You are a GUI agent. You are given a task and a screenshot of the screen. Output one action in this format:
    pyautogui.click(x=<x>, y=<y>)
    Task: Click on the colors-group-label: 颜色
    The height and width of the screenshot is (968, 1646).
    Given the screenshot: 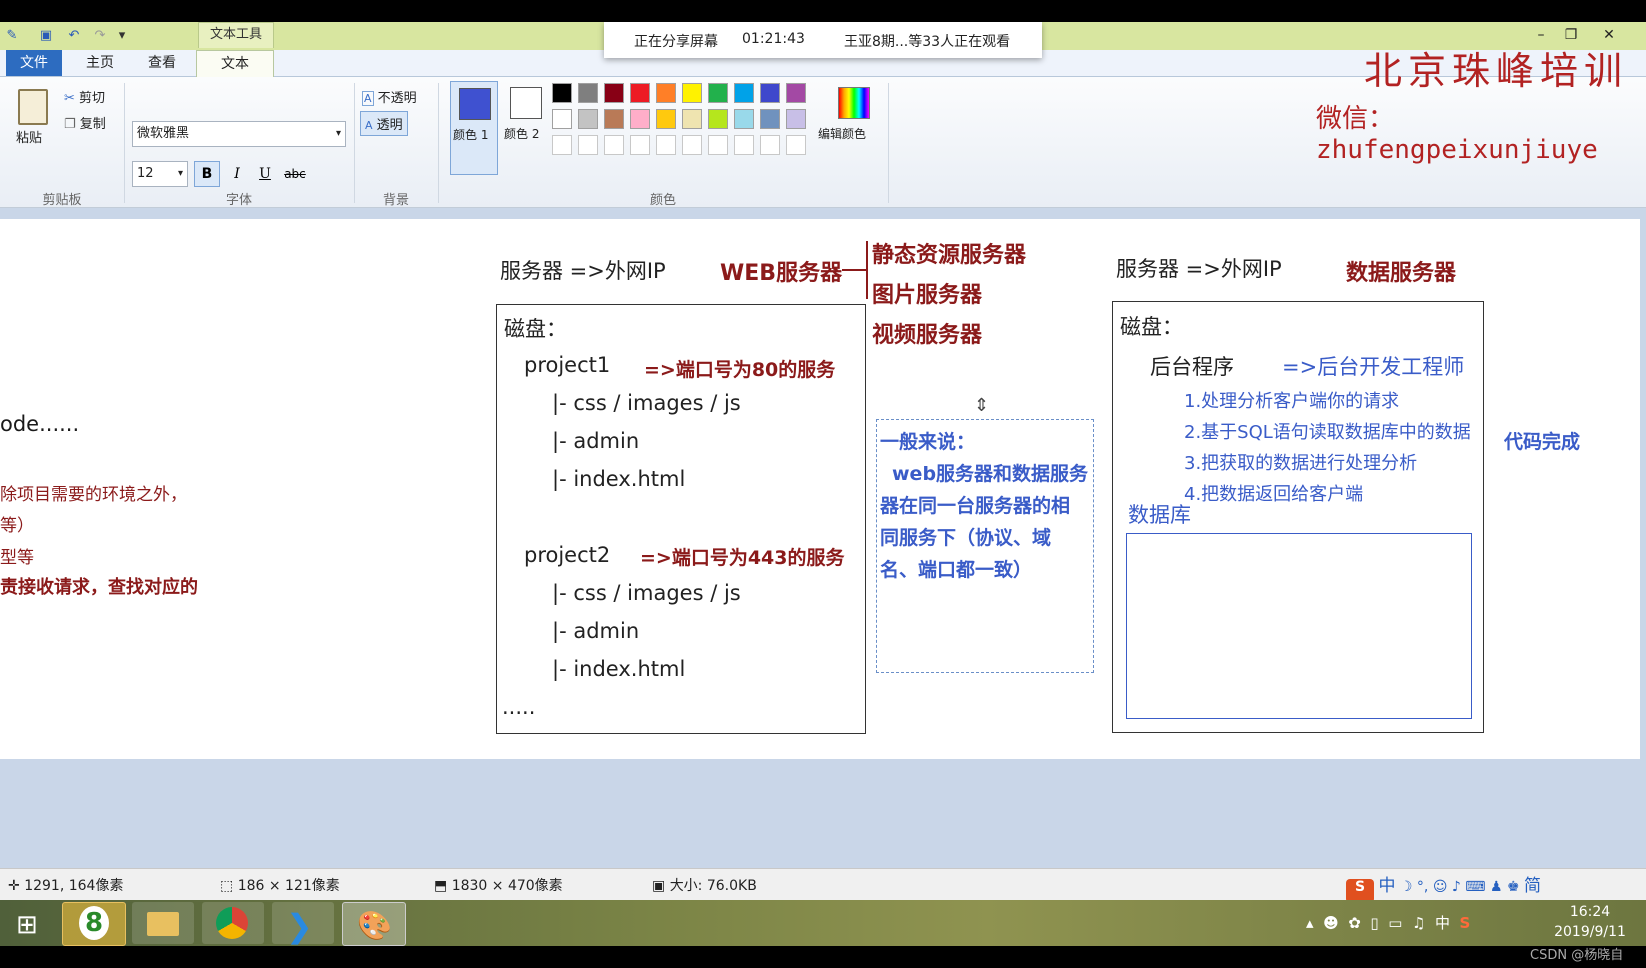 What is the action you would take?
    pyautogui.click(x=662, y=200)
    